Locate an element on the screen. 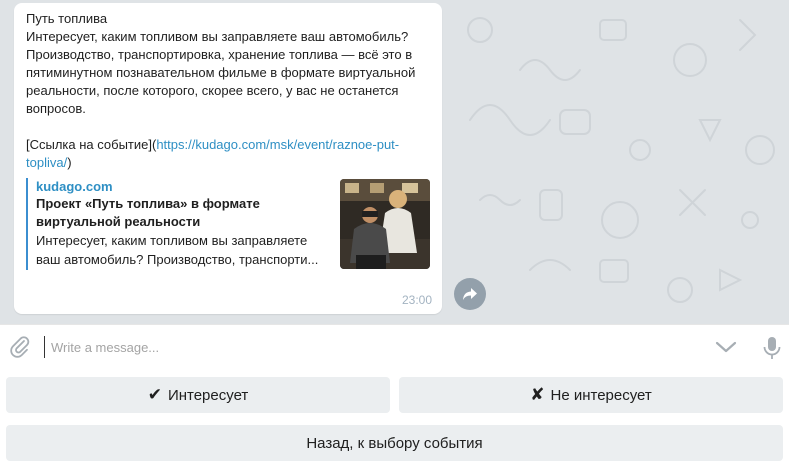  check-icon: ✔ is located at coordinates (154, 394).